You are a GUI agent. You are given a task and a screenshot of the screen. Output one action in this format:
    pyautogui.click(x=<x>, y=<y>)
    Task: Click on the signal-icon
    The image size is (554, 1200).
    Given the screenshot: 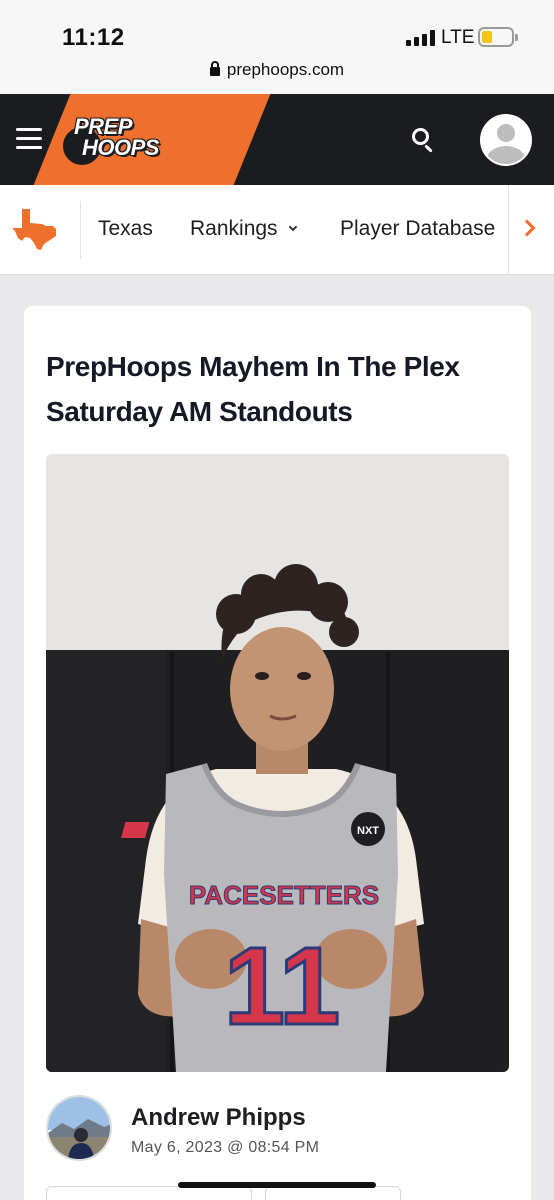 What is the action you would take?
    pyautogui.click(x=420, y=38)
    